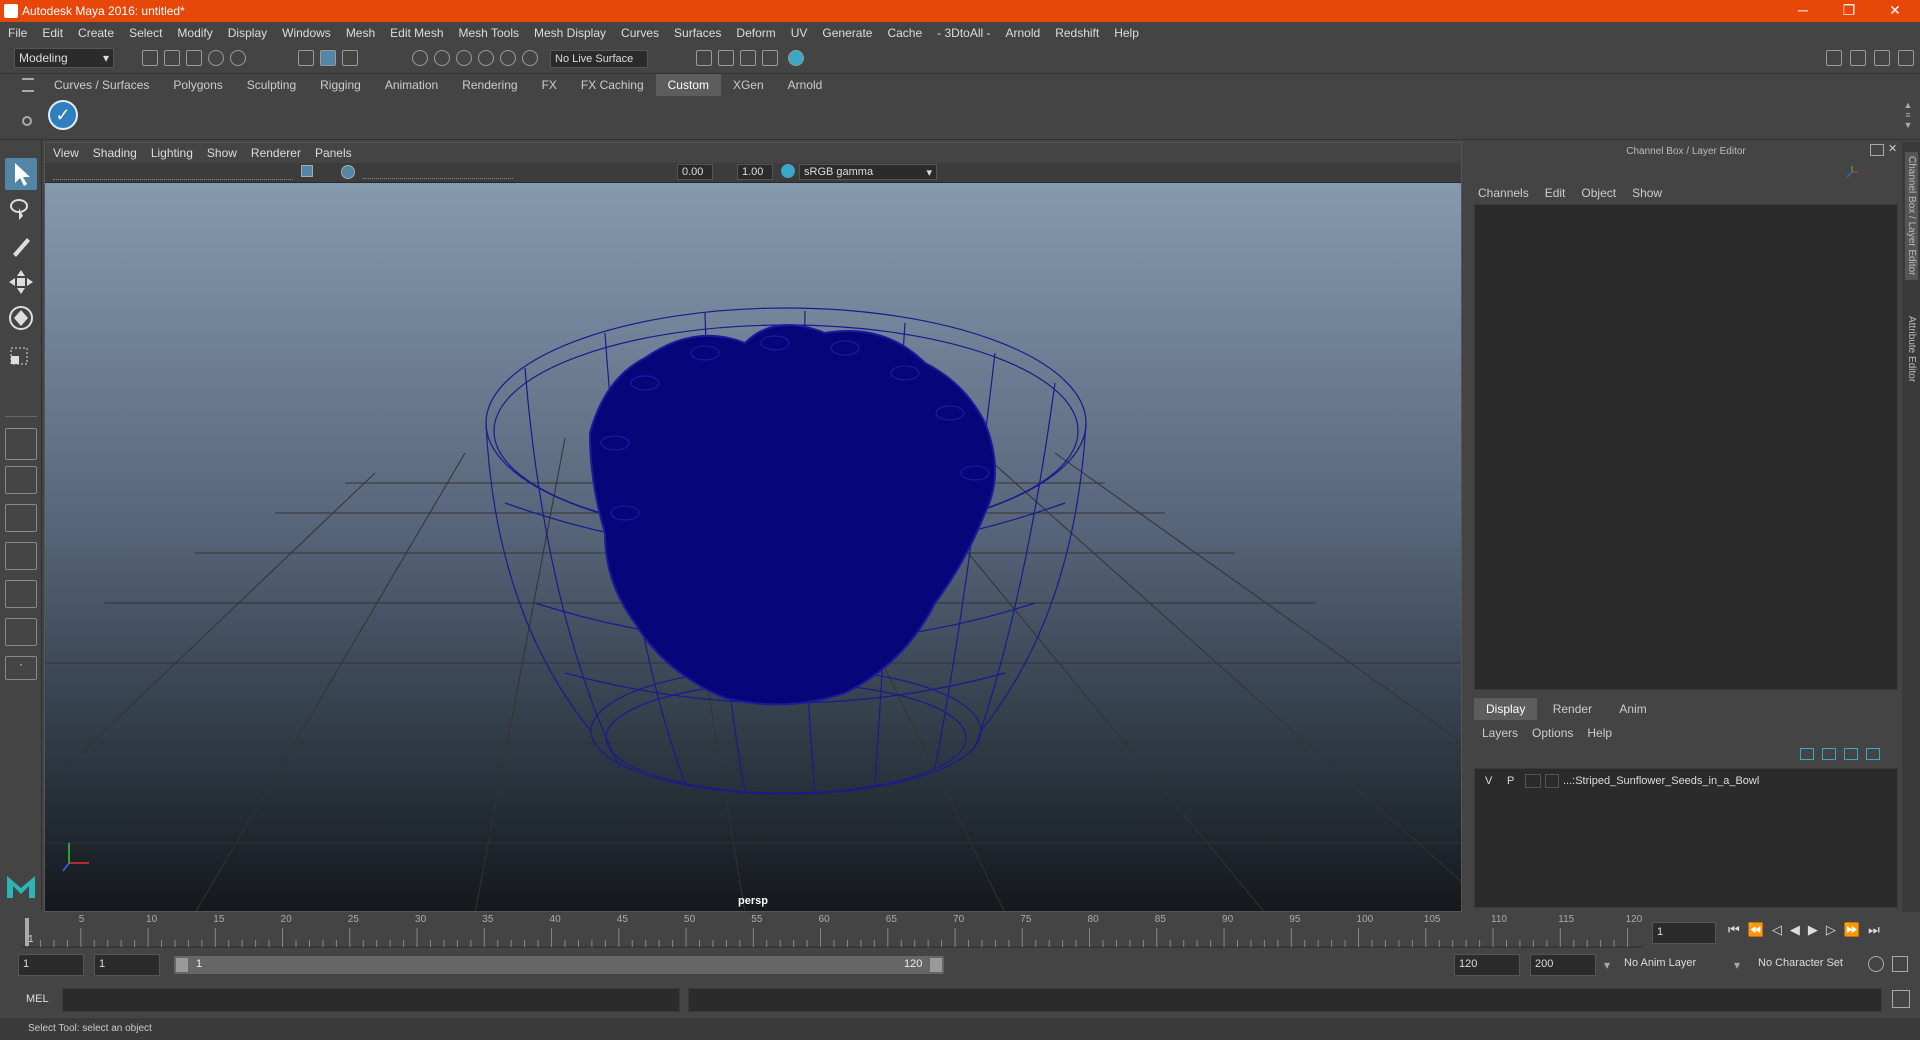 The image size is (1920, 1040). I want to click on gamma-field: 1.00, so click(755, 172).